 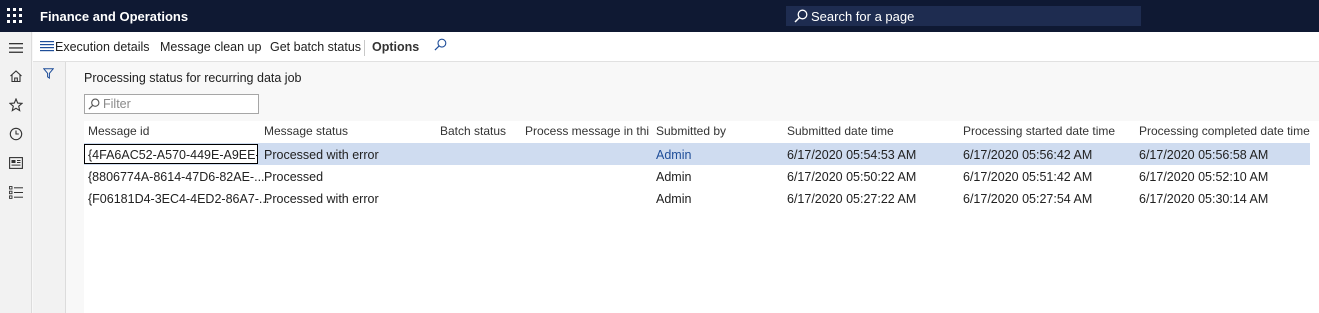 I want to click on list-icon, so click(x=16, y=192).